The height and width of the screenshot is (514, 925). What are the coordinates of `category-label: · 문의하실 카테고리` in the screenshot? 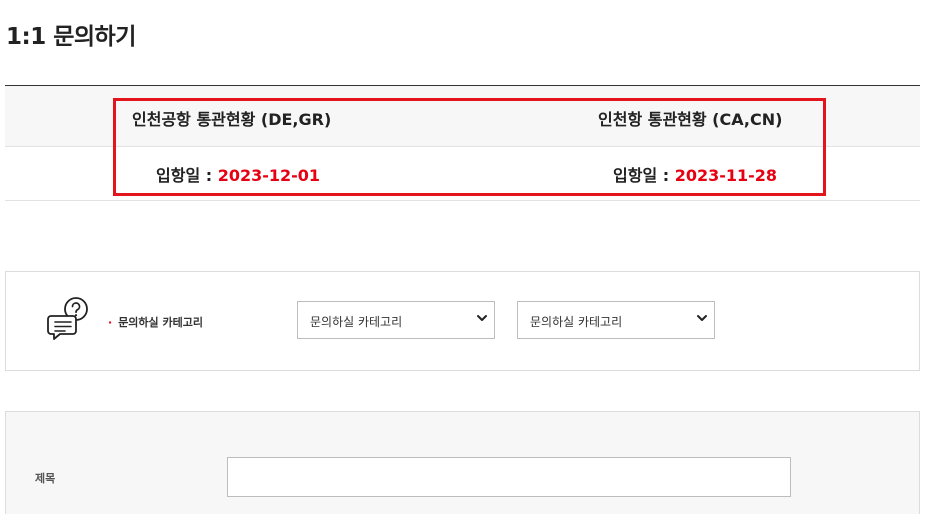 It's located at (155, 322).